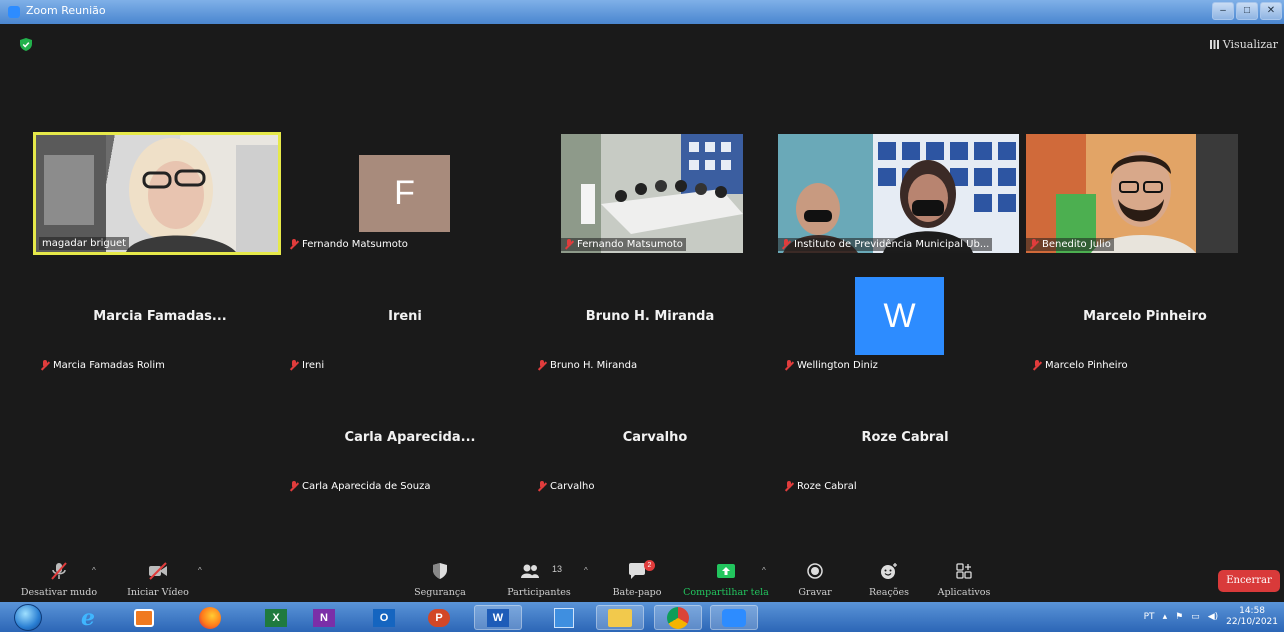 This screenshot has height=632, width=1284. I want to click on video-tile-benedito: Benedito Julio, so click(1132, 193).